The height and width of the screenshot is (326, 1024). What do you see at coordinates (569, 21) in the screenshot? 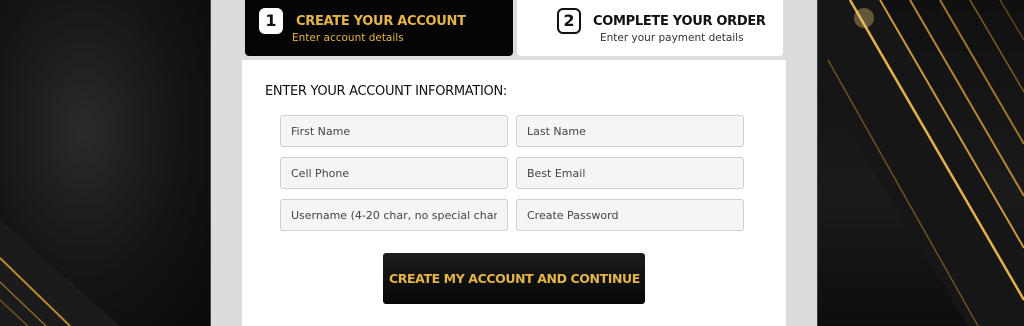
I see `step-number-badge: 2` at bounding box center [569, 21].